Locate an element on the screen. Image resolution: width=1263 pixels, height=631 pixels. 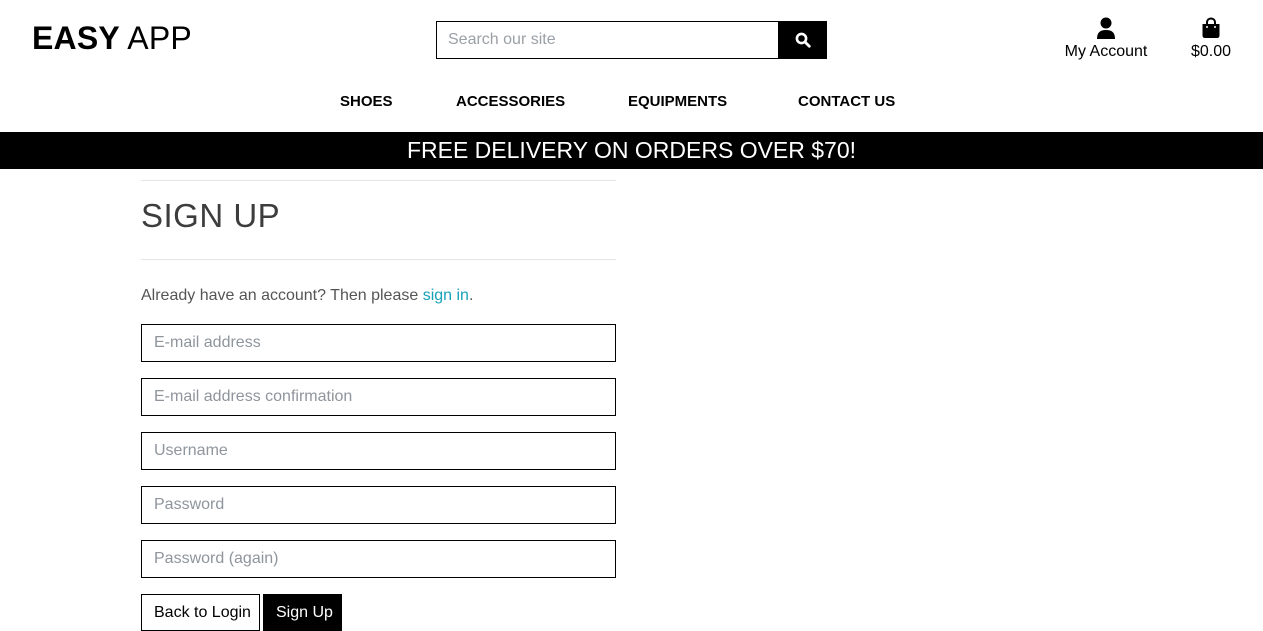
search-button is located at coordinates (802, 40).